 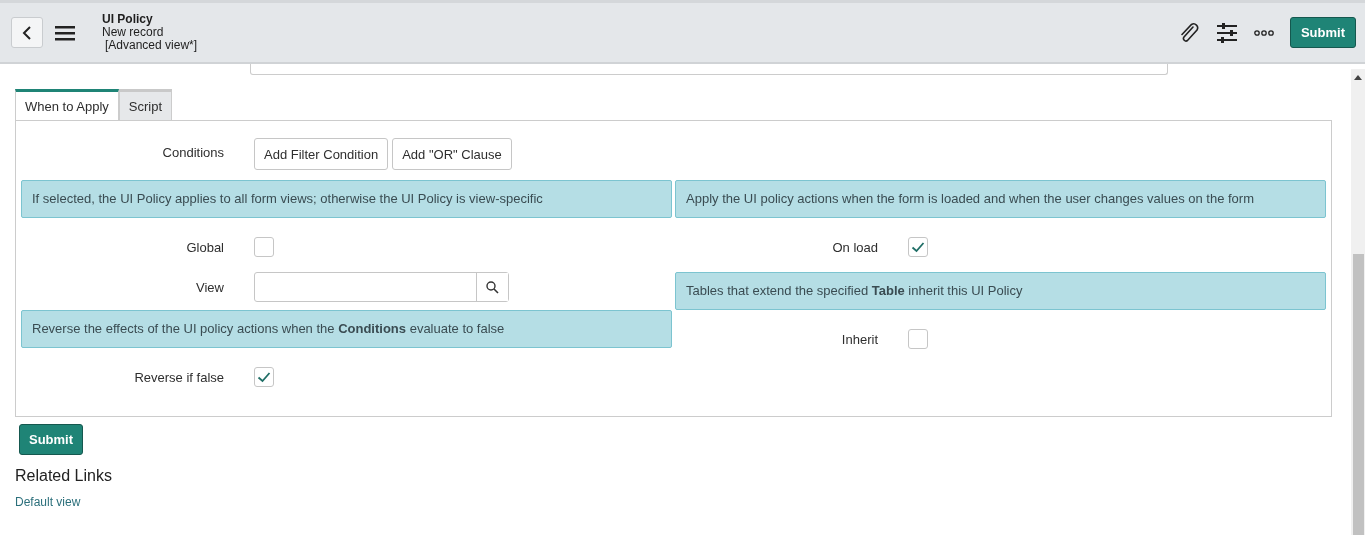 What do you see at coordinates (1358, 394) in the screenshot?
I see `scrollbar-thumb` at bounding box center [1358, 394].